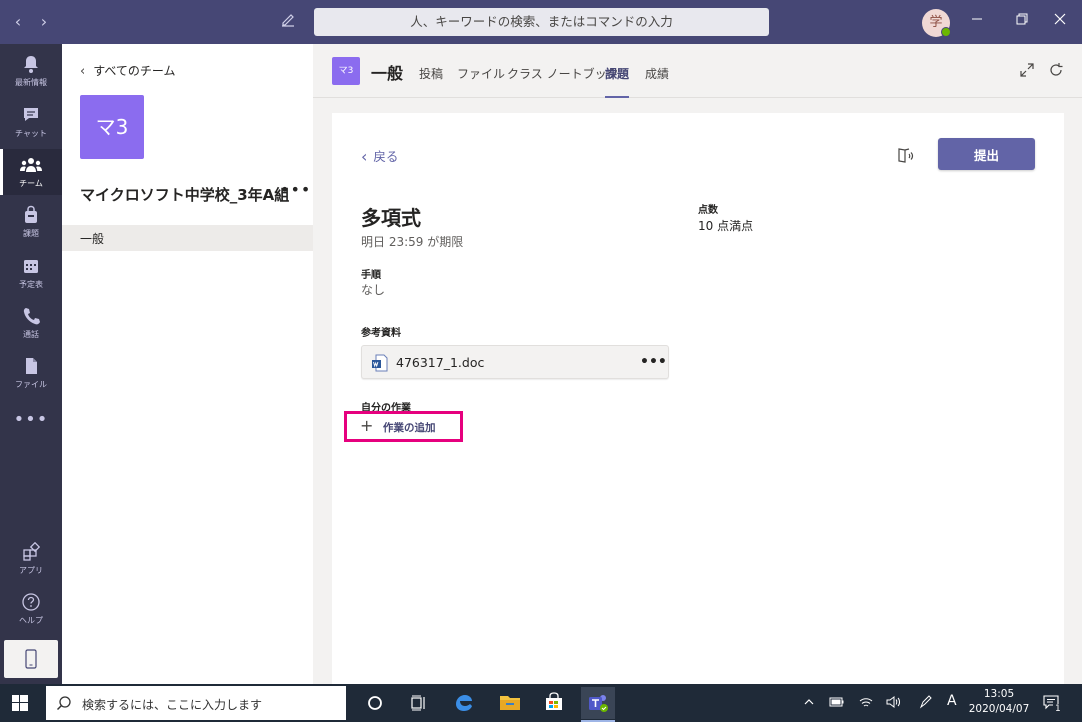 This screenshot has width=1082, height=722. What do you see at coordinates (31, 133) in the screenshot?
I see `rail-label: チャット` at bounding box center [31, 133].